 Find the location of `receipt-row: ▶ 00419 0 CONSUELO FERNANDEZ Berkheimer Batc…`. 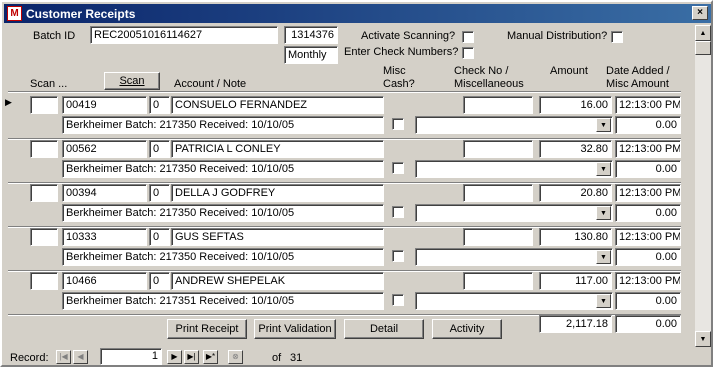

receipt-row: ▶ 00419 0 CONSUELO FERNANDEZ Berkheimer Batc… is located at coordinates (343, 117).